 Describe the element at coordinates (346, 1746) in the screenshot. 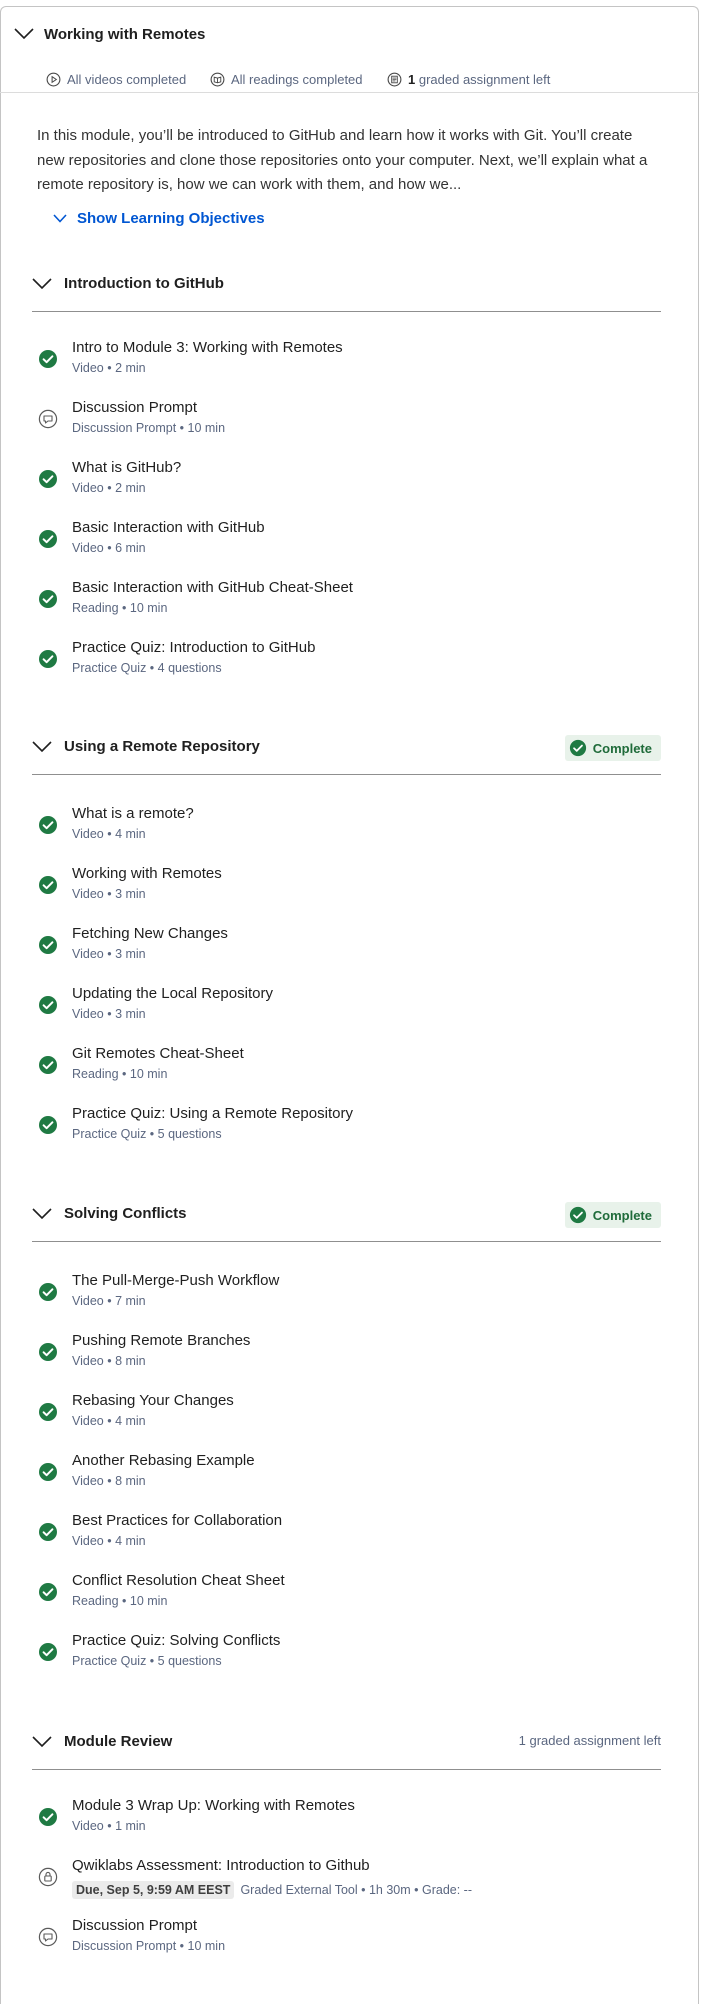

I see `section-header: Module Review 1 graded assignment left` at that location.